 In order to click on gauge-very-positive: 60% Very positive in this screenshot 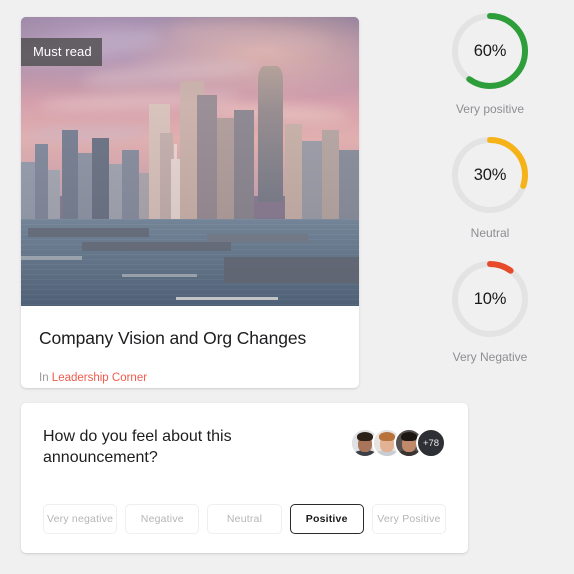, I will do `click(490, 63)`.